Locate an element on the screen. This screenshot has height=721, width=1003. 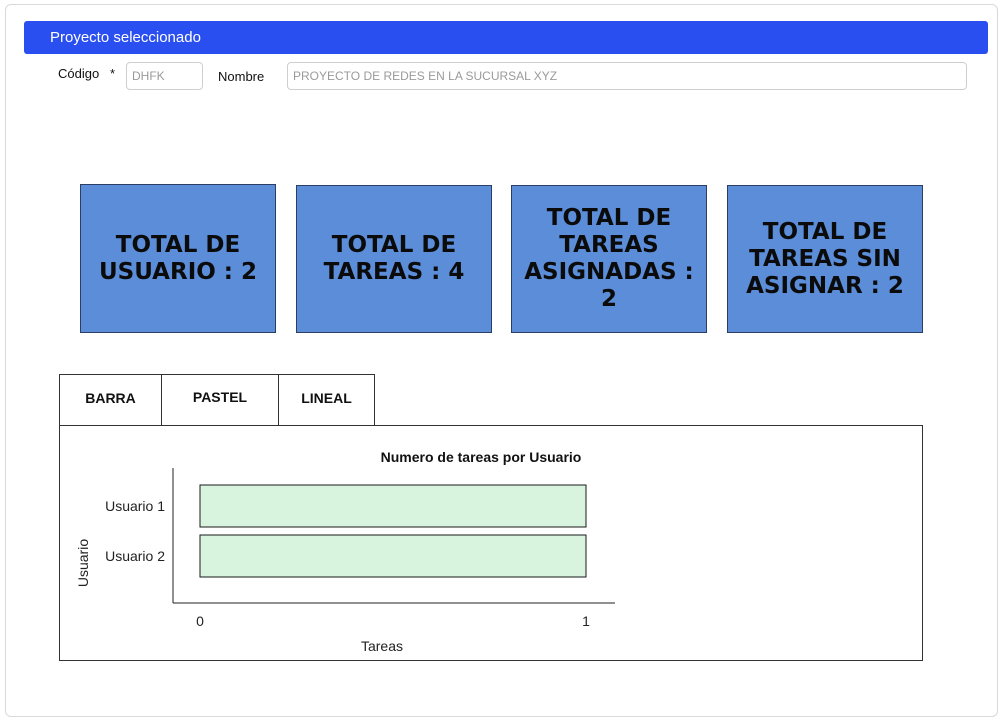
chart-title: Numero de tareas por Usuario is located at coordinates (481, 457).